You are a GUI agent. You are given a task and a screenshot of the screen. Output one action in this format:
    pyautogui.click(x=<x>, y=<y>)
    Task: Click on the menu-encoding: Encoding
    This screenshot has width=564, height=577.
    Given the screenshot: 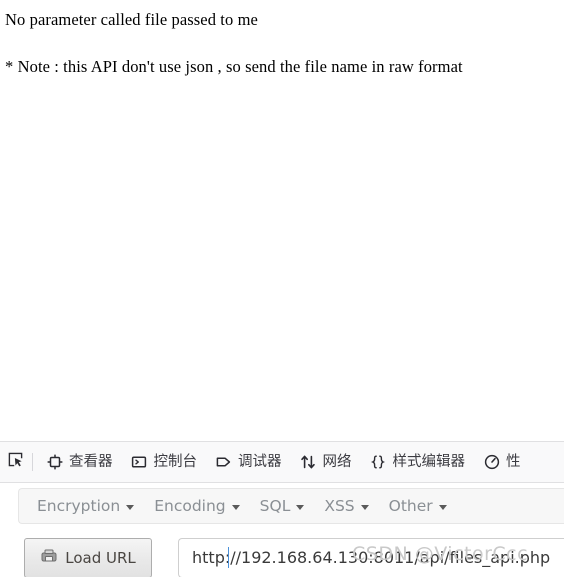 What is the action you would take?
    pyautogui.click(x=196, y=506)
    